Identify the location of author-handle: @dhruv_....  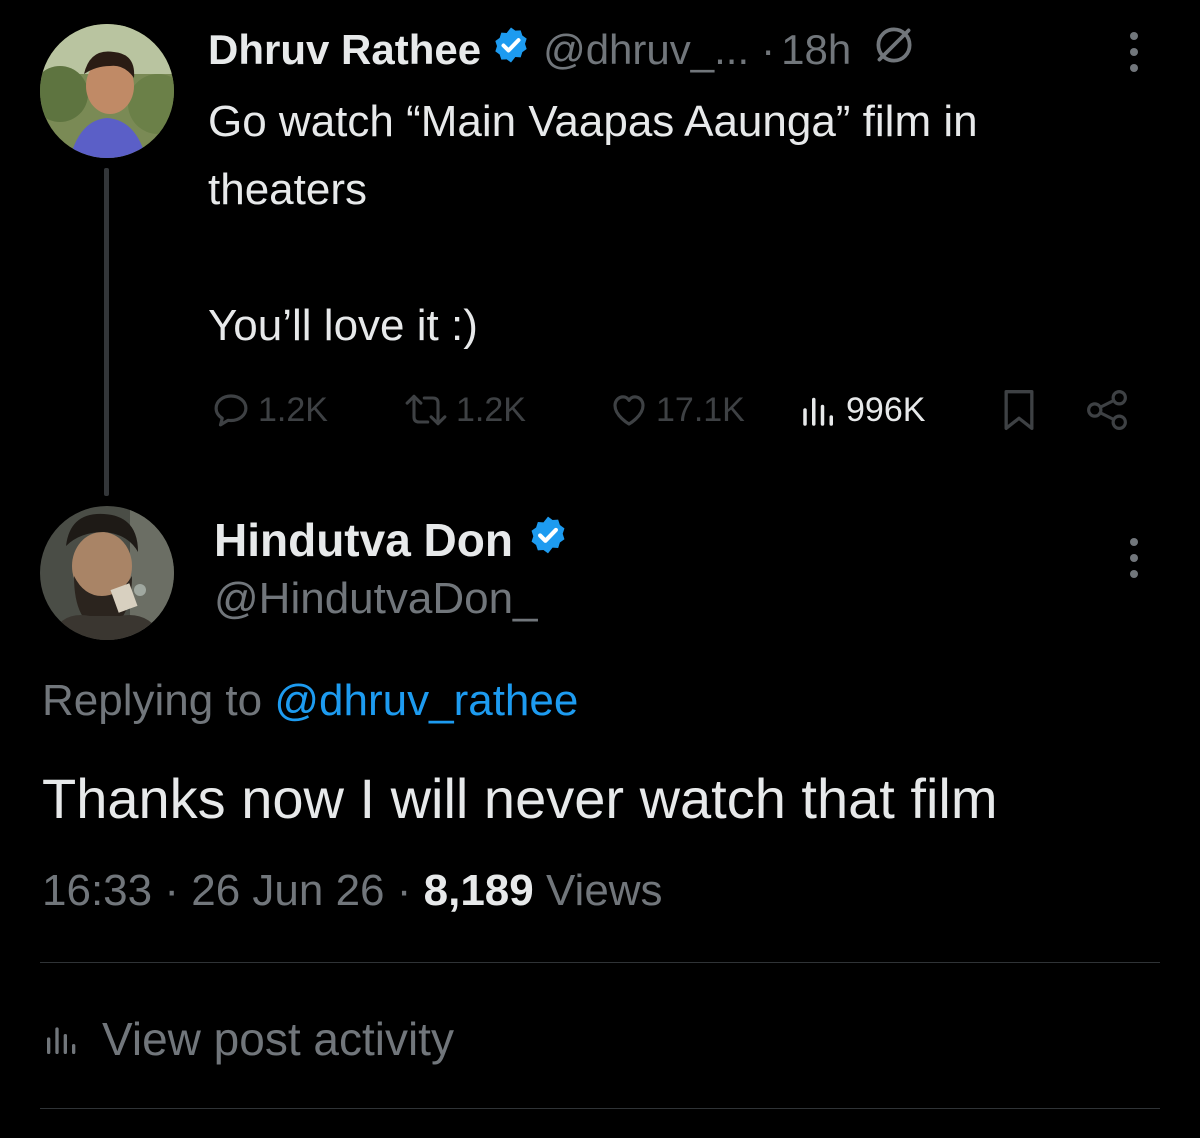
(646, 50).